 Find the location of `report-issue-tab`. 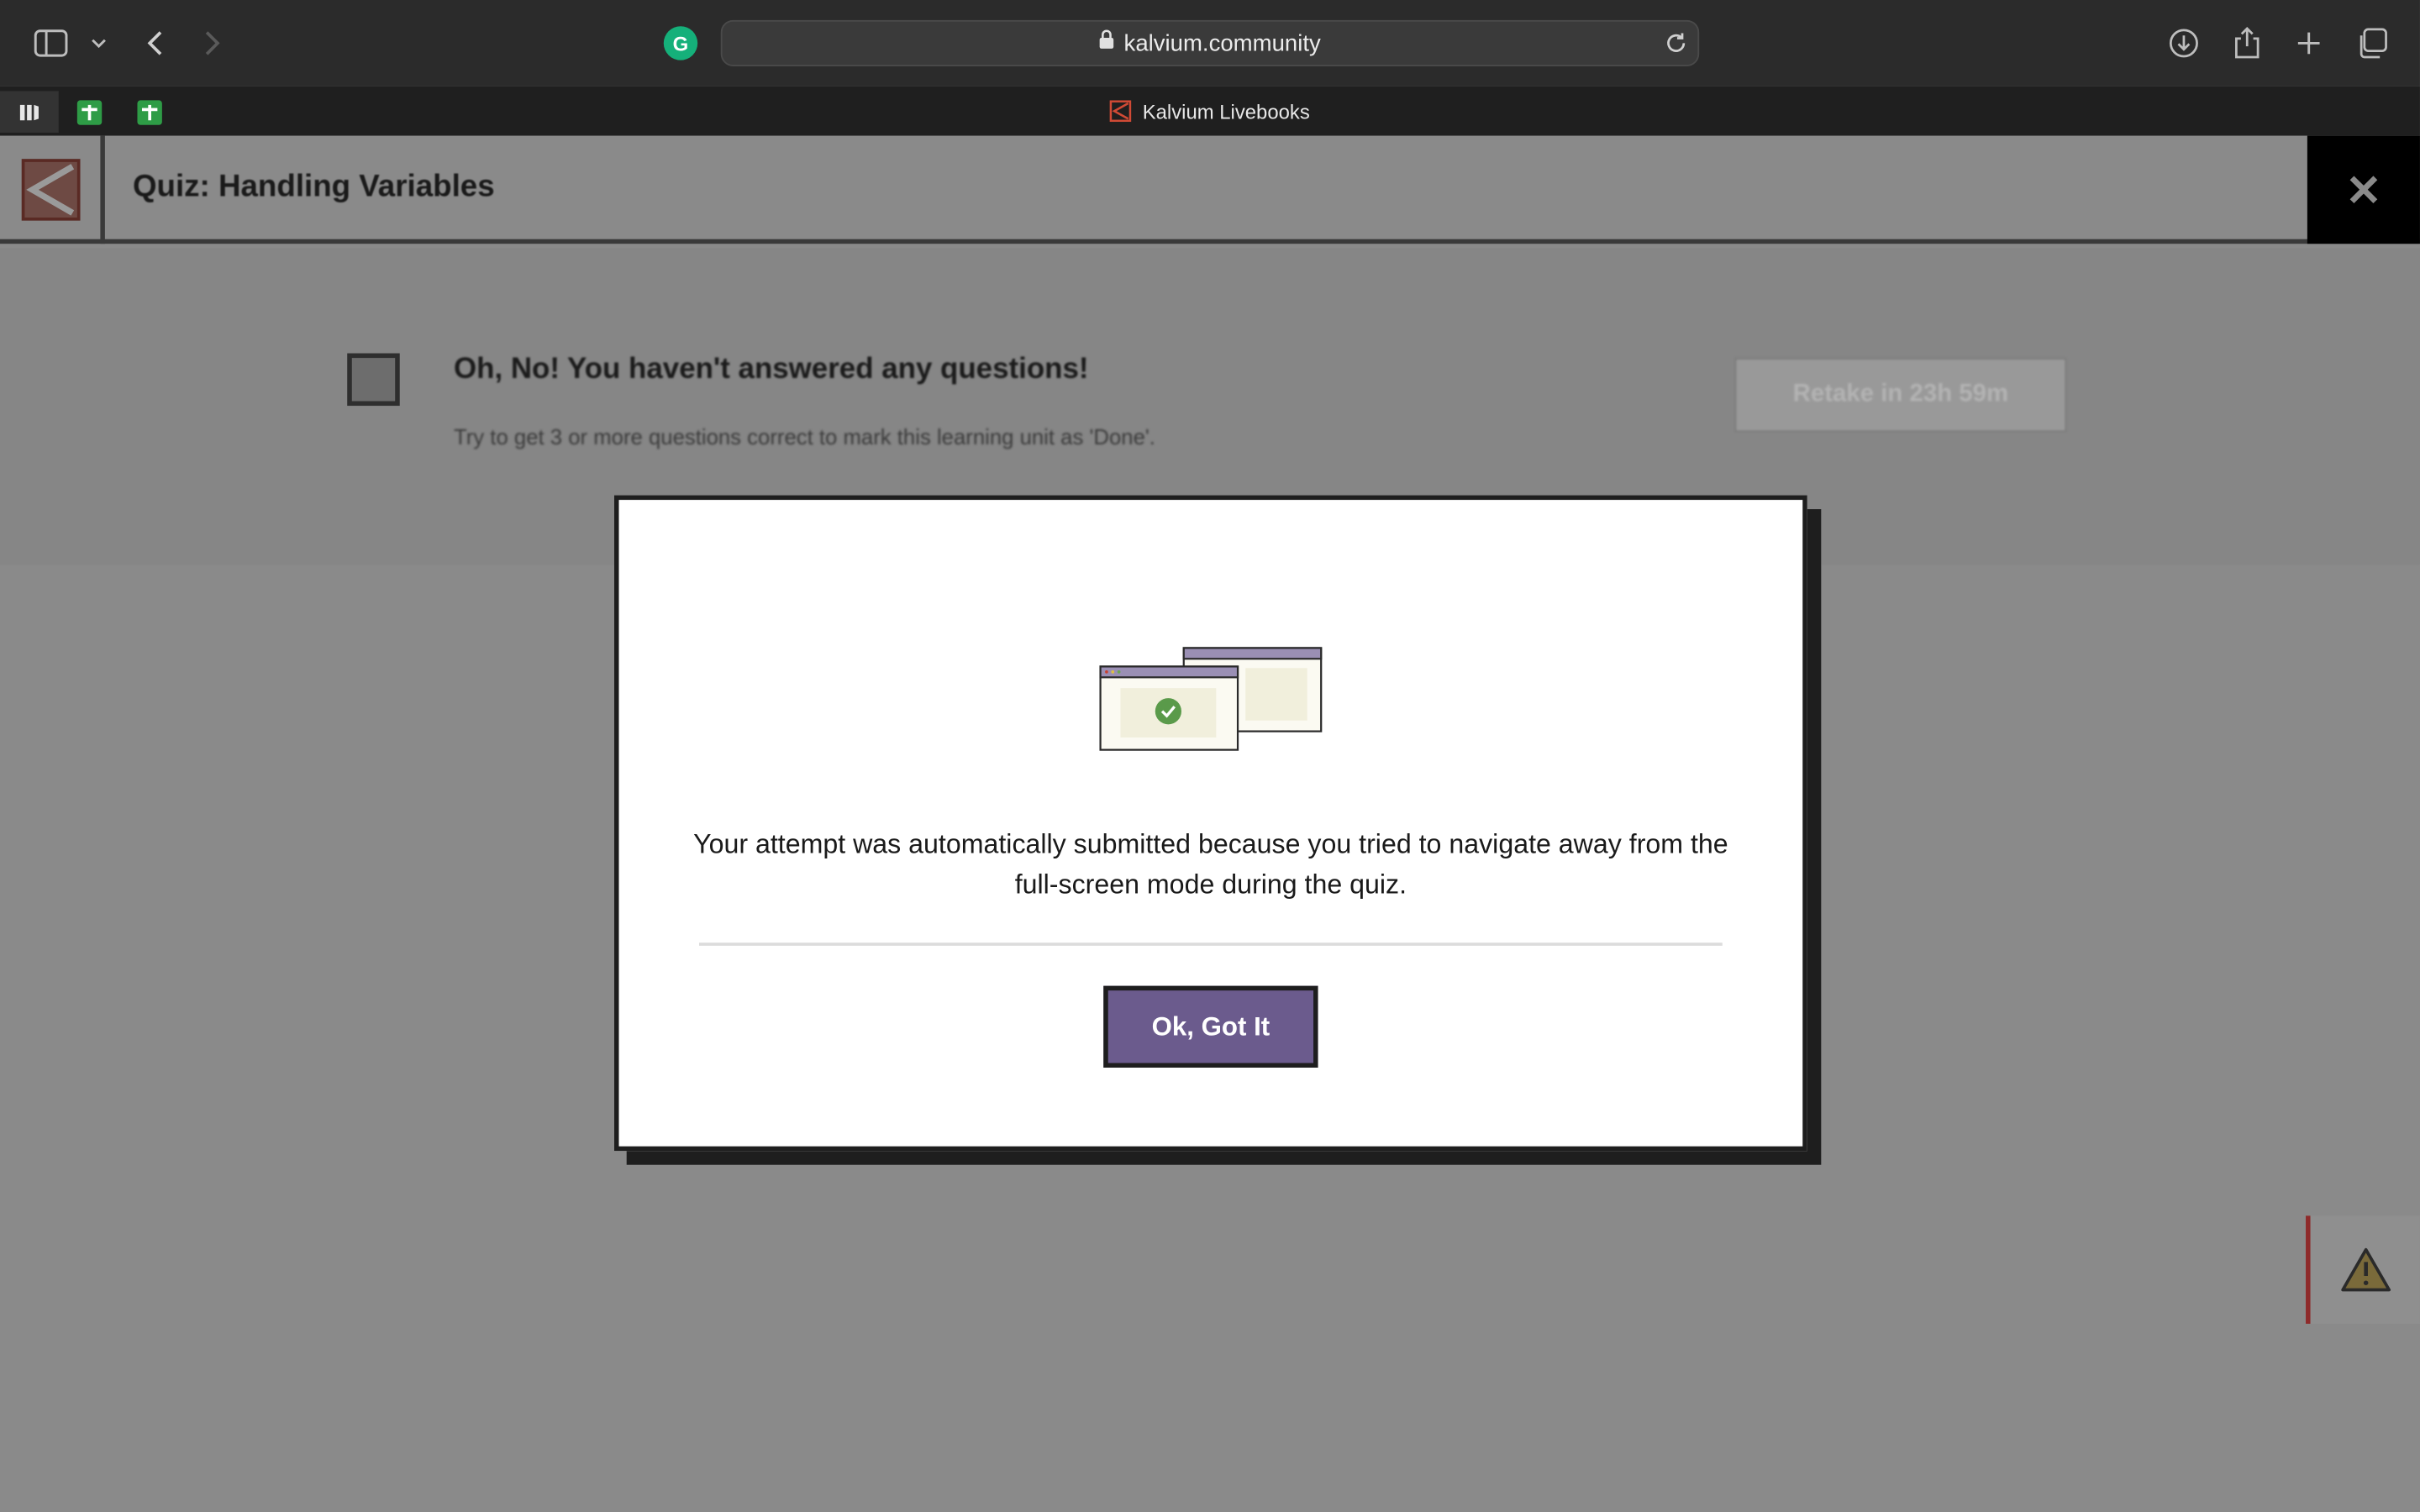

report-issue-tab is located at coordinates (2363, 1269).